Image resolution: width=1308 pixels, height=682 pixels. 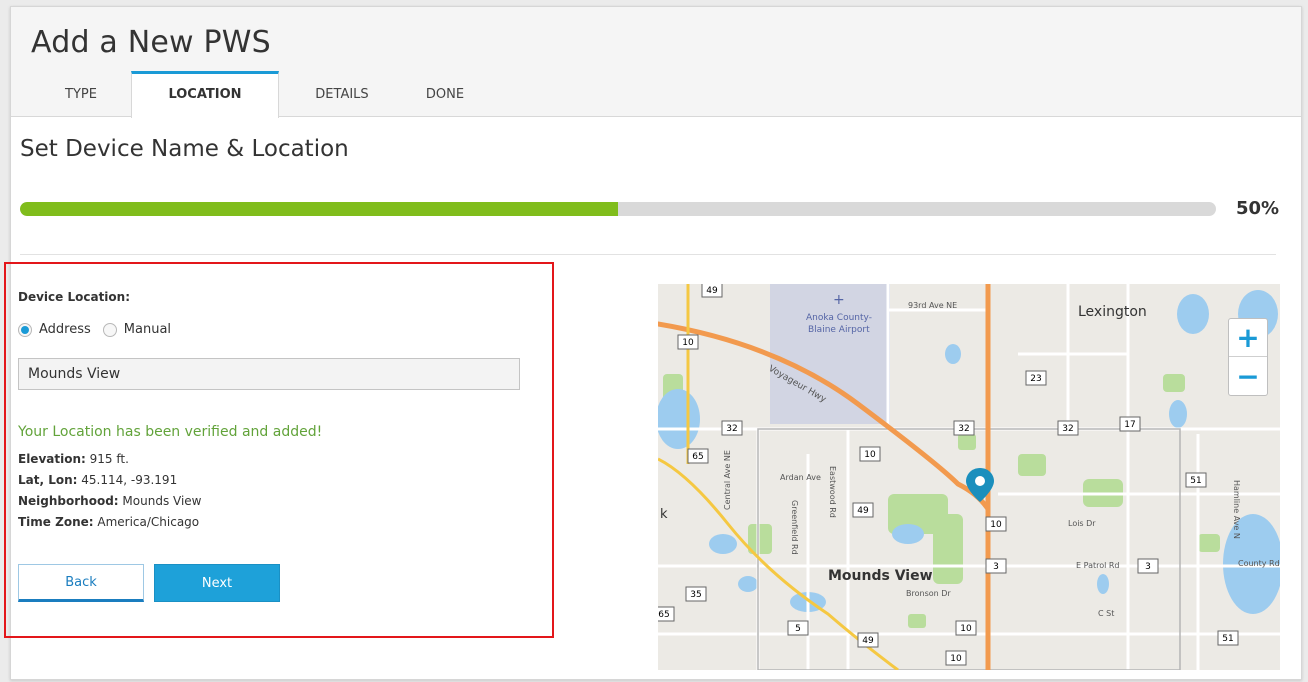 I want to click on label-hamline: Hamline Ave N, so click(x=1236, y=509).